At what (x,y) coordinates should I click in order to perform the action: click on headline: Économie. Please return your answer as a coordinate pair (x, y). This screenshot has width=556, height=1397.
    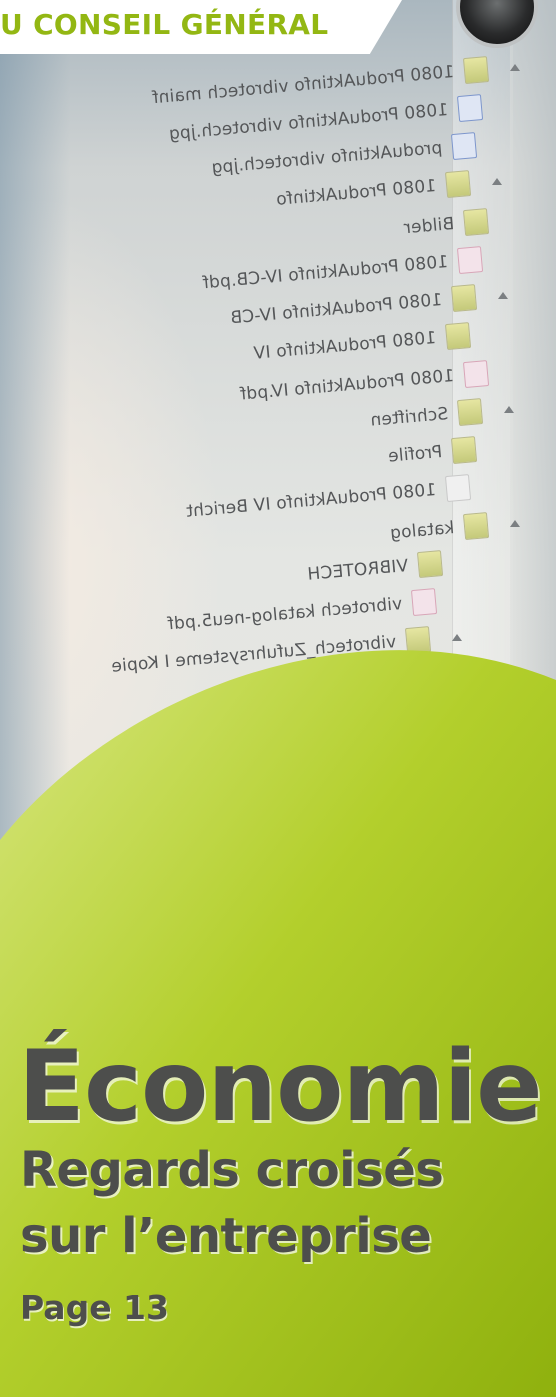
    Looking at the image, I should click on (280, 1087).